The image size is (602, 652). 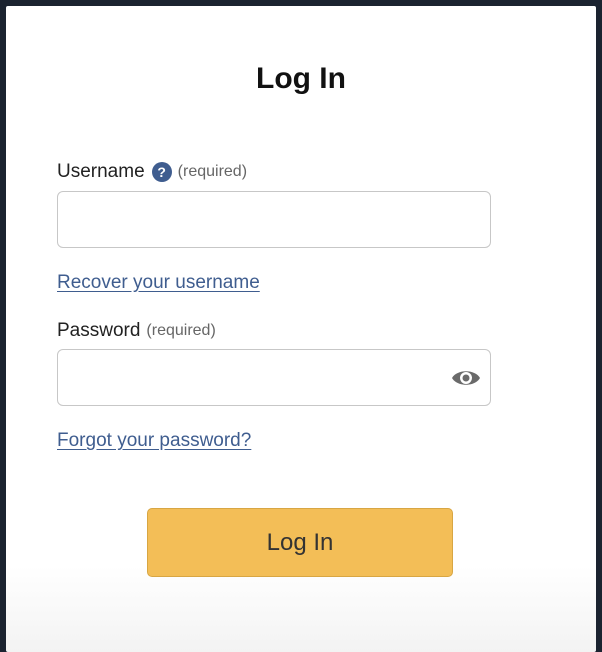 I want to click on password-label-row: Password (required), so click(x=136, y=331).